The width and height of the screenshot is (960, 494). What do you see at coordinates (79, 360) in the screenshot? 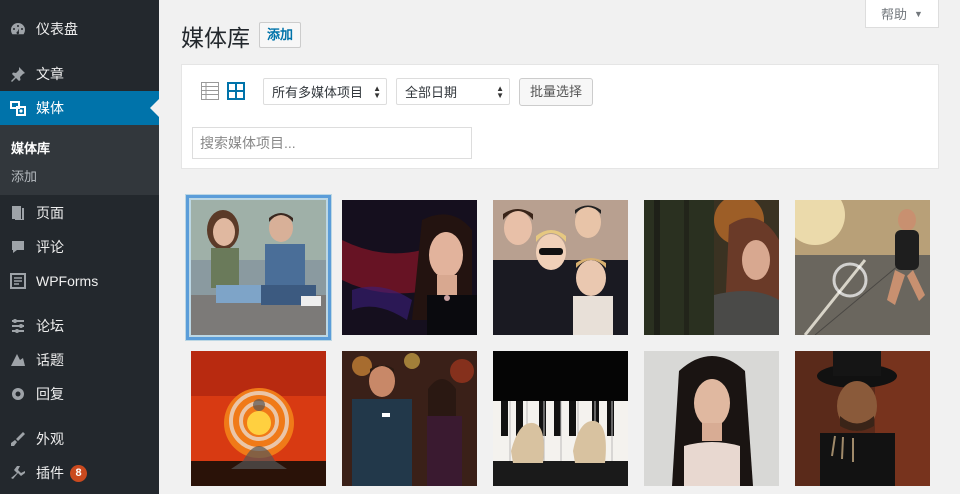
I see `sidebar-item-topics: 话题` at bounding box center [79, 360].